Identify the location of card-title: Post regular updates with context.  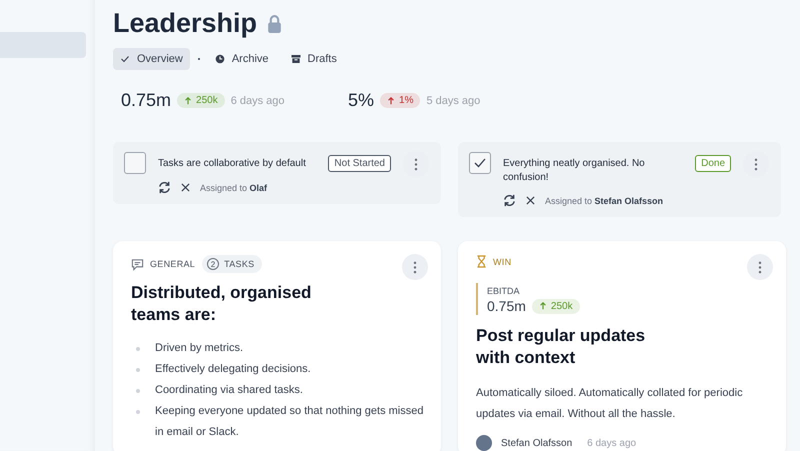
(561, 347).